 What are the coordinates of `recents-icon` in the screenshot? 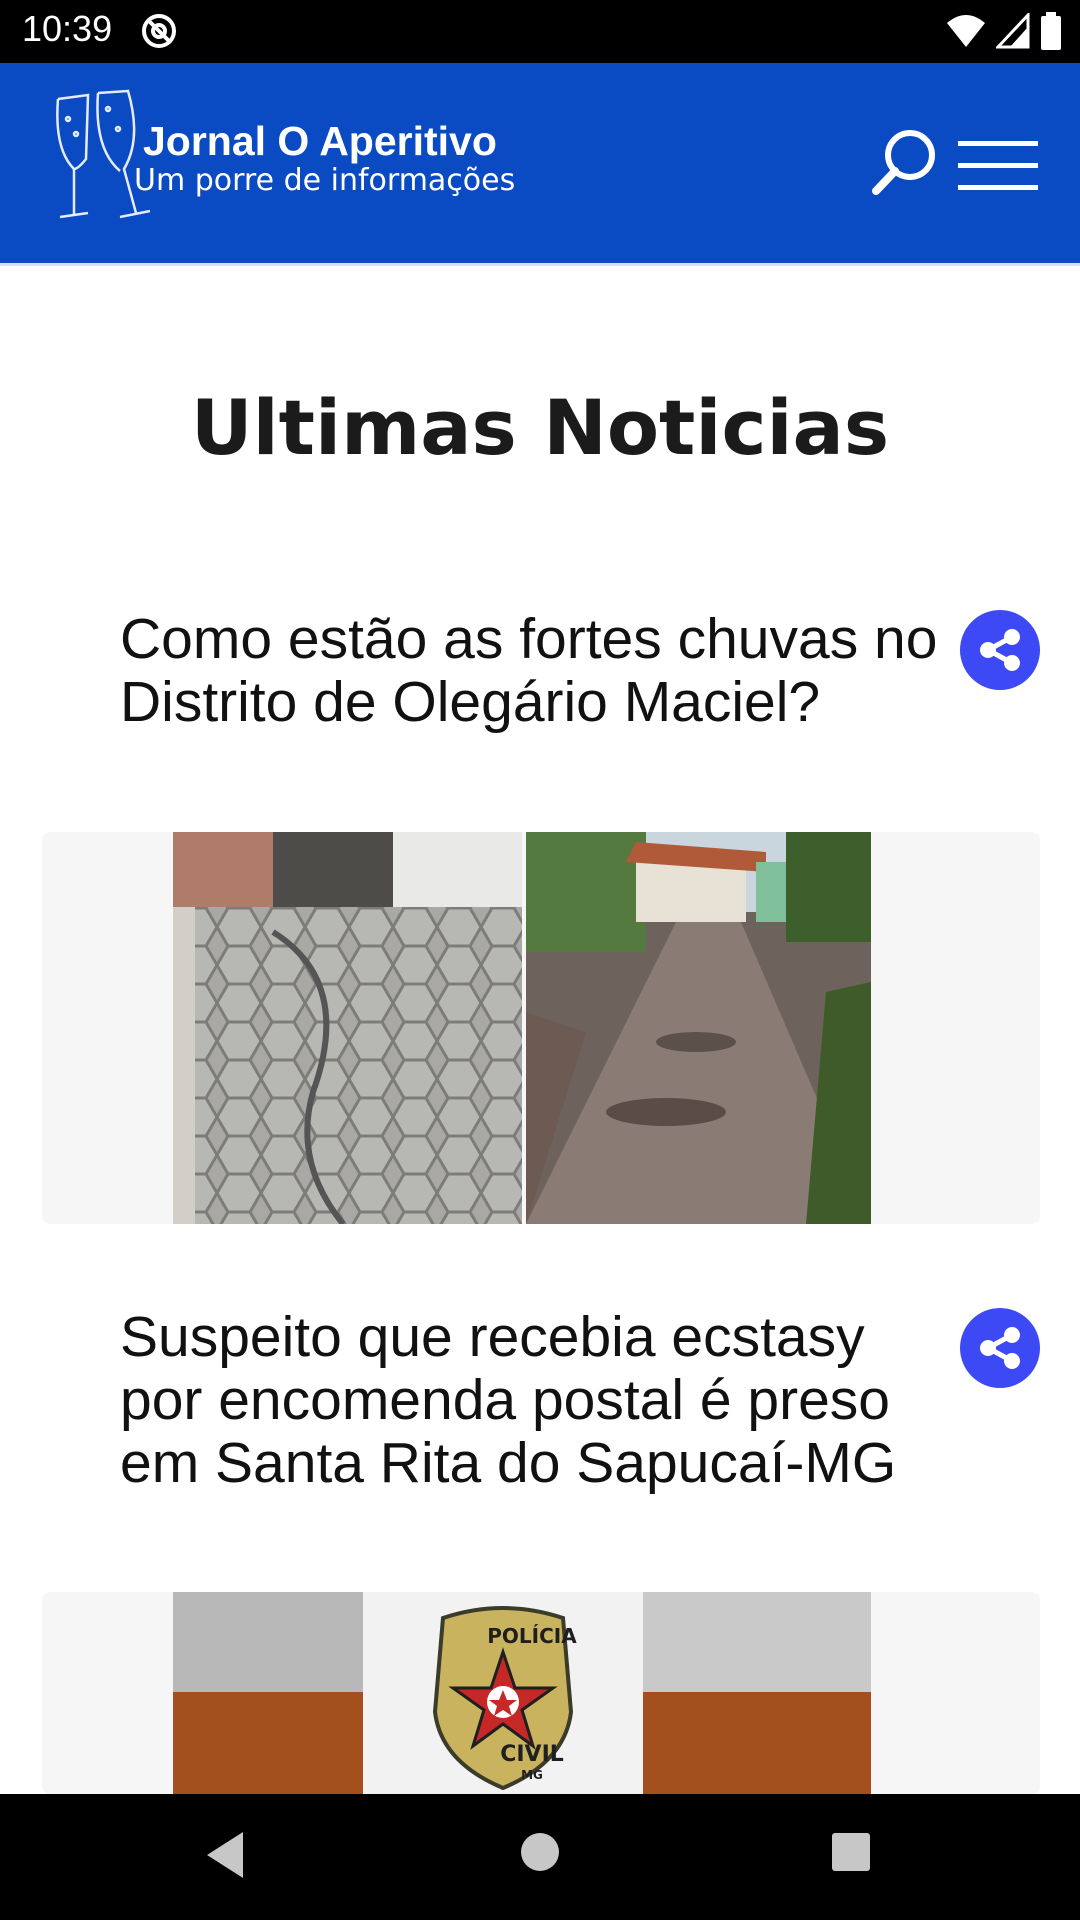 It's located at (851, 1852).